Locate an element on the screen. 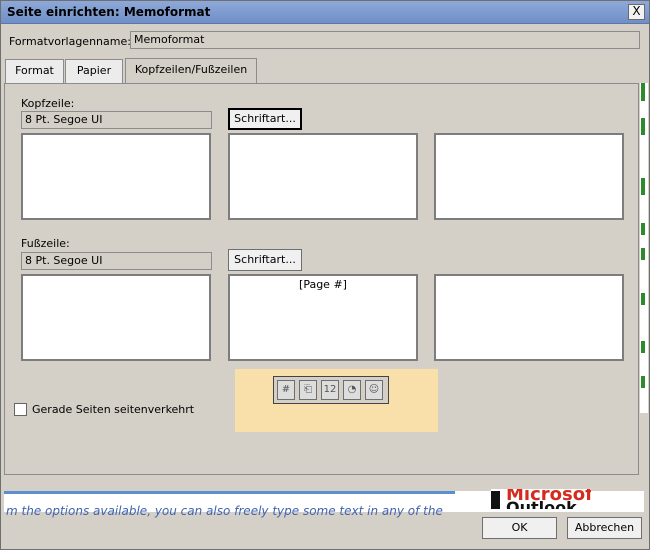 Image resolution: width=650 pixels, height=550 pixels. time-button: ◔ is located at coordinates (352, 390).